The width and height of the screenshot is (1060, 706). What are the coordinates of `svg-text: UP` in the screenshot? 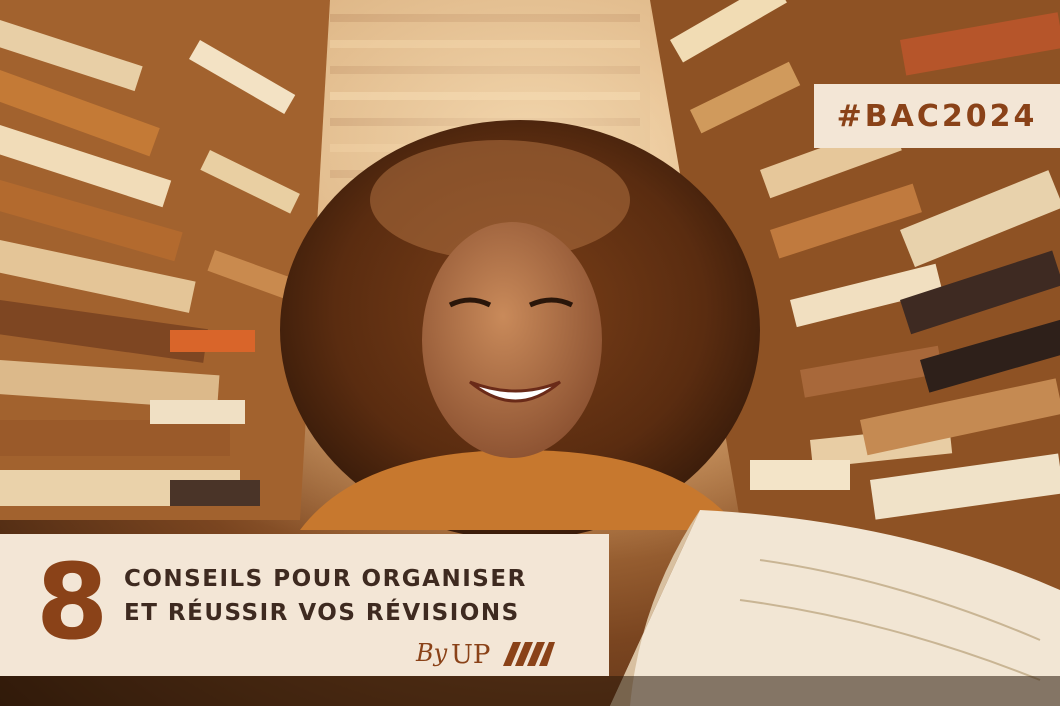 It's located at (470, 654).